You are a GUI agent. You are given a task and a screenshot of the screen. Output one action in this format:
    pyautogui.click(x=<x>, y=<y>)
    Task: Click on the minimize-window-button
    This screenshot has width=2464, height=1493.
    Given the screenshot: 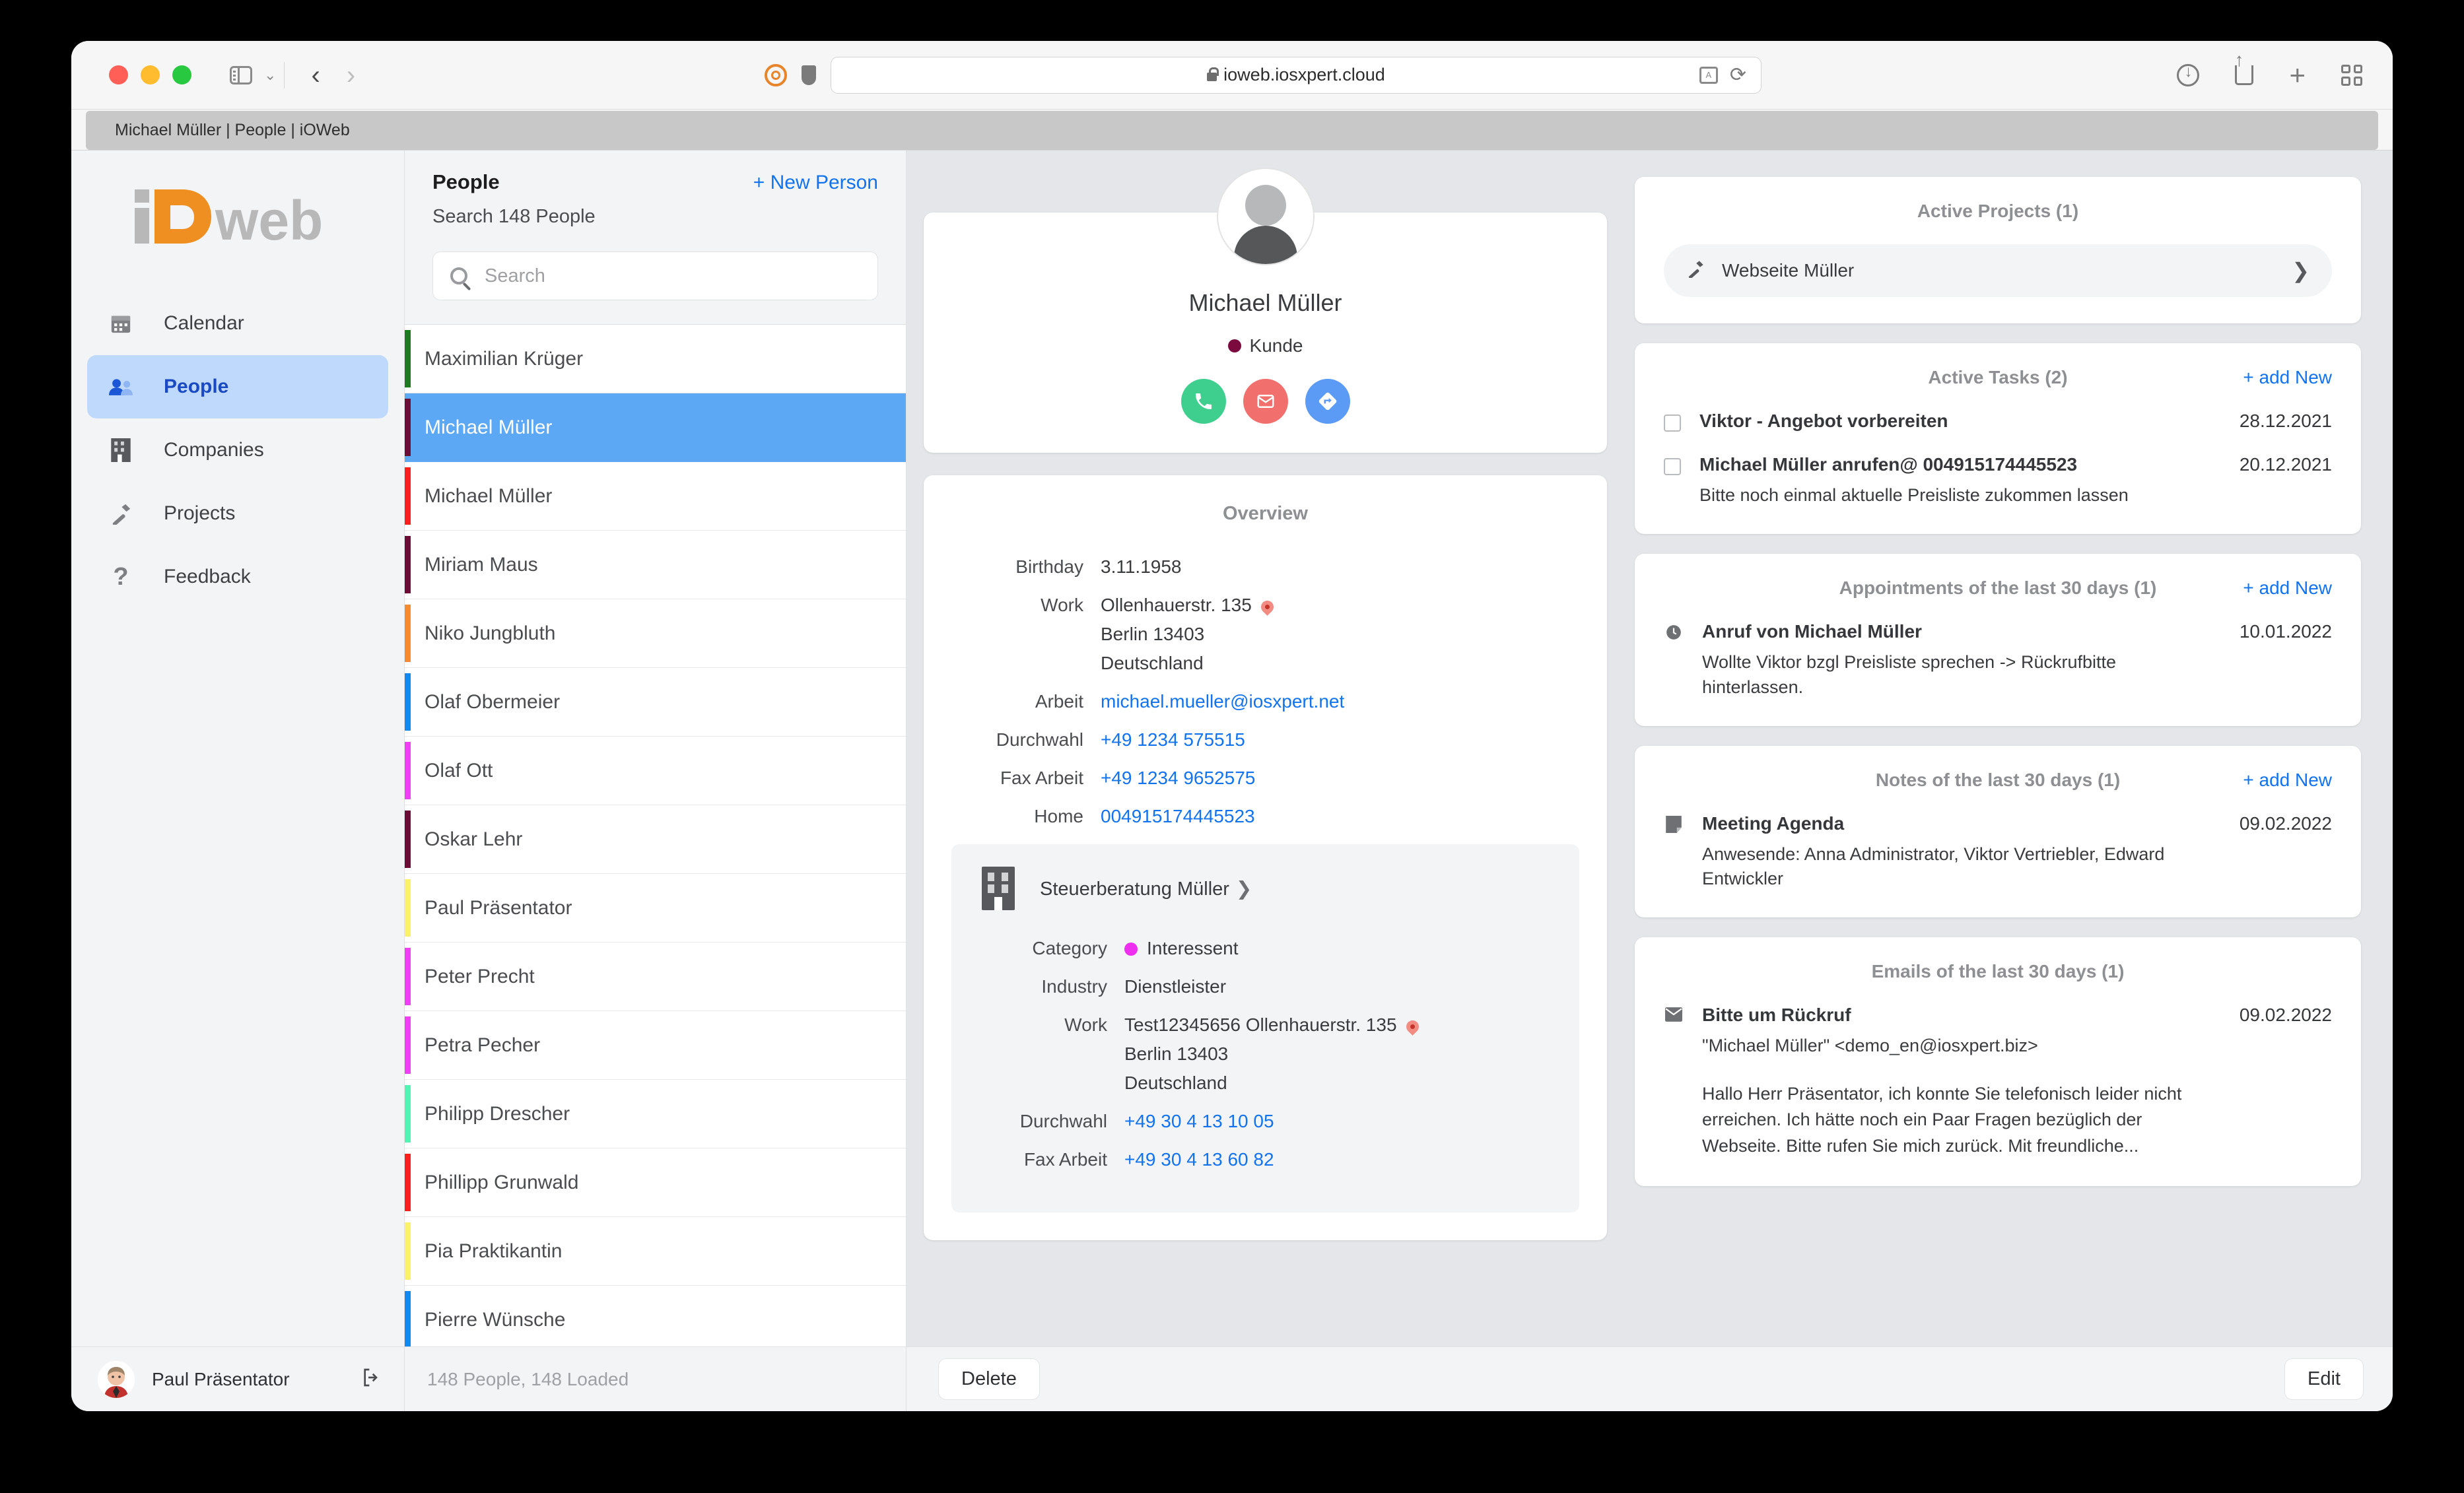 What is the action you would take?
    pyautogui.click(x=150, y=74)
    